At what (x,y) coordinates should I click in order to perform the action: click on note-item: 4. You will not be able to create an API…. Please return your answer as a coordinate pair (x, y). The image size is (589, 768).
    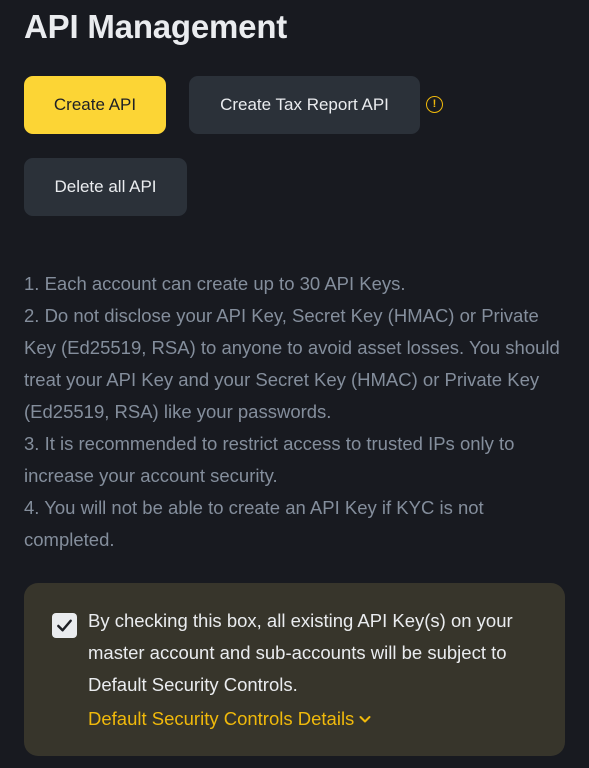
    Looking at the image, I should click on (254, 523).